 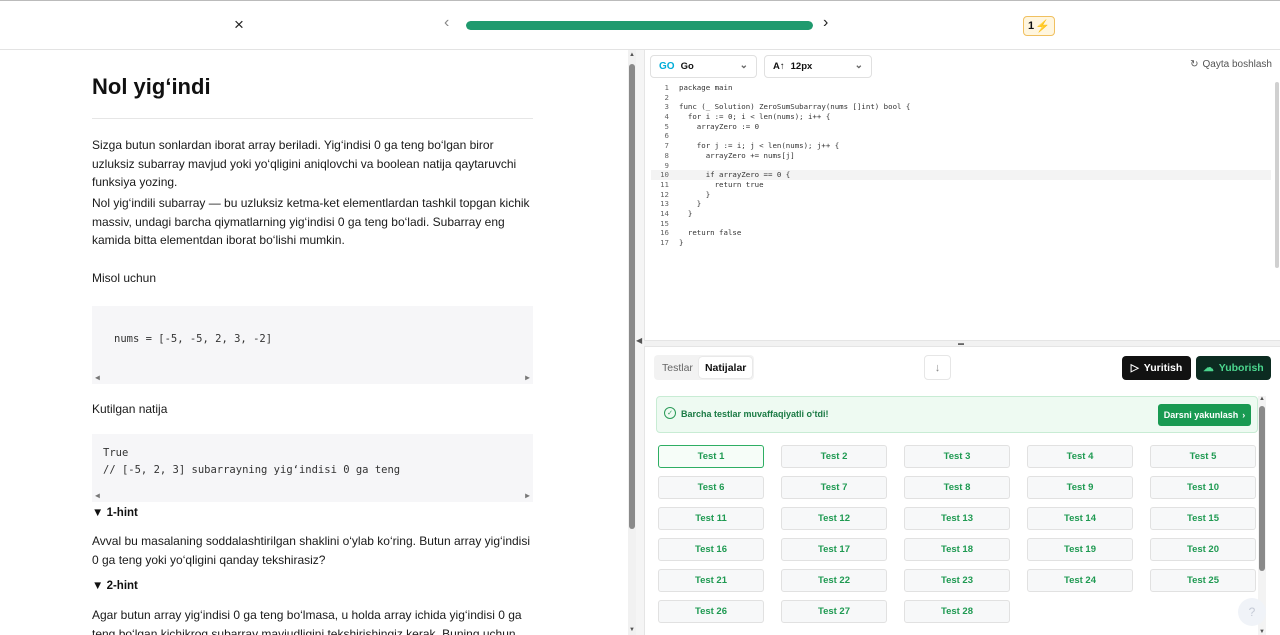 I want to click on test-case-button: Test 15, so click(x=1203, y=518).